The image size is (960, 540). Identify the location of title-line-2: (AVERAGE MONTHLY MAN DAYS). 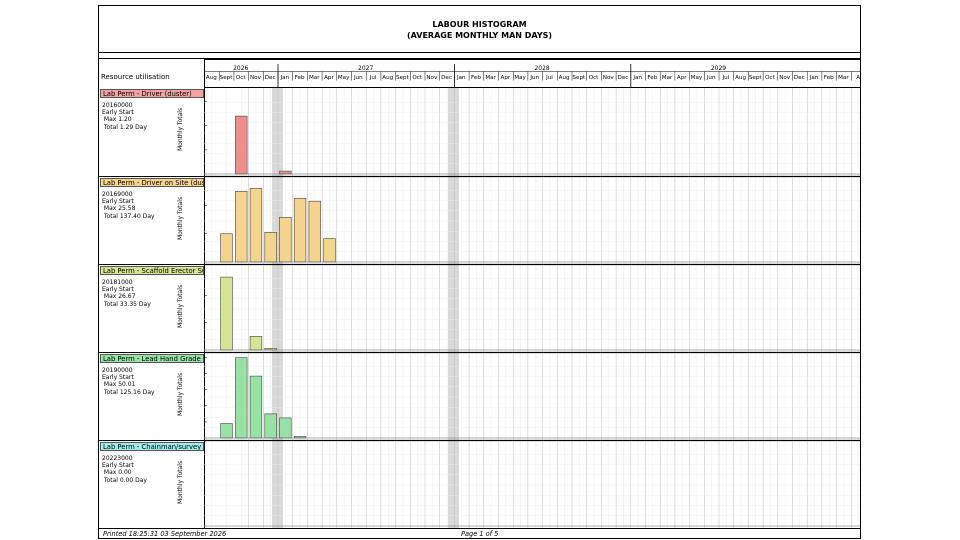
(479, 35).